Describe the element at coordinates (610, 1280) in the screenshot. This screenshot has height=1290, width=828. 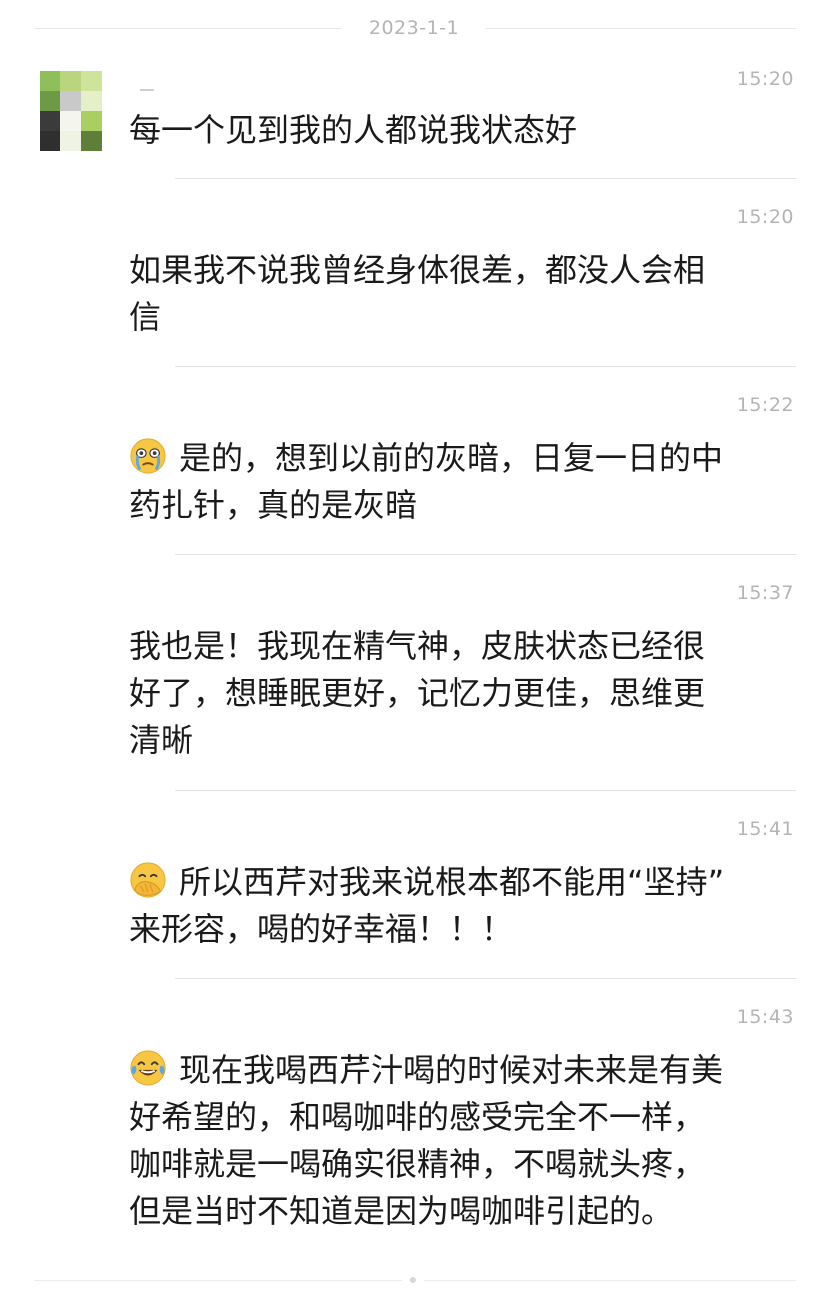
I see `bottom-divider-right` at that location.